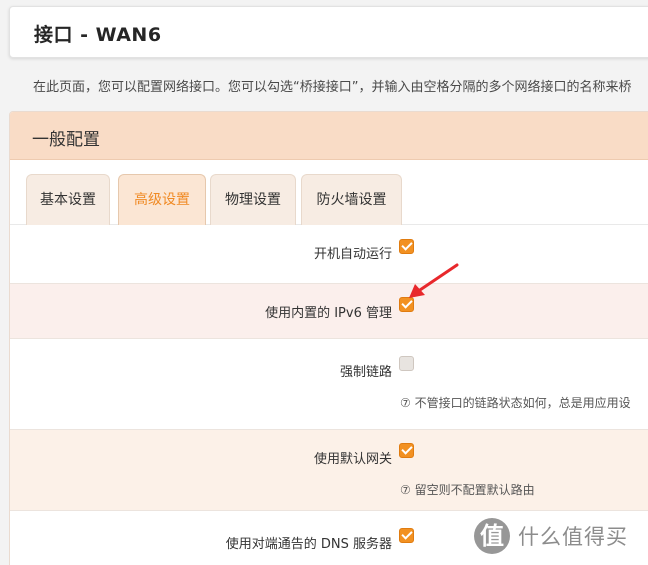  What do you see at coordinates (352, 254) in the screenshot?
I see `option-label: 开机自动运行` at bounding box center [352, 254].